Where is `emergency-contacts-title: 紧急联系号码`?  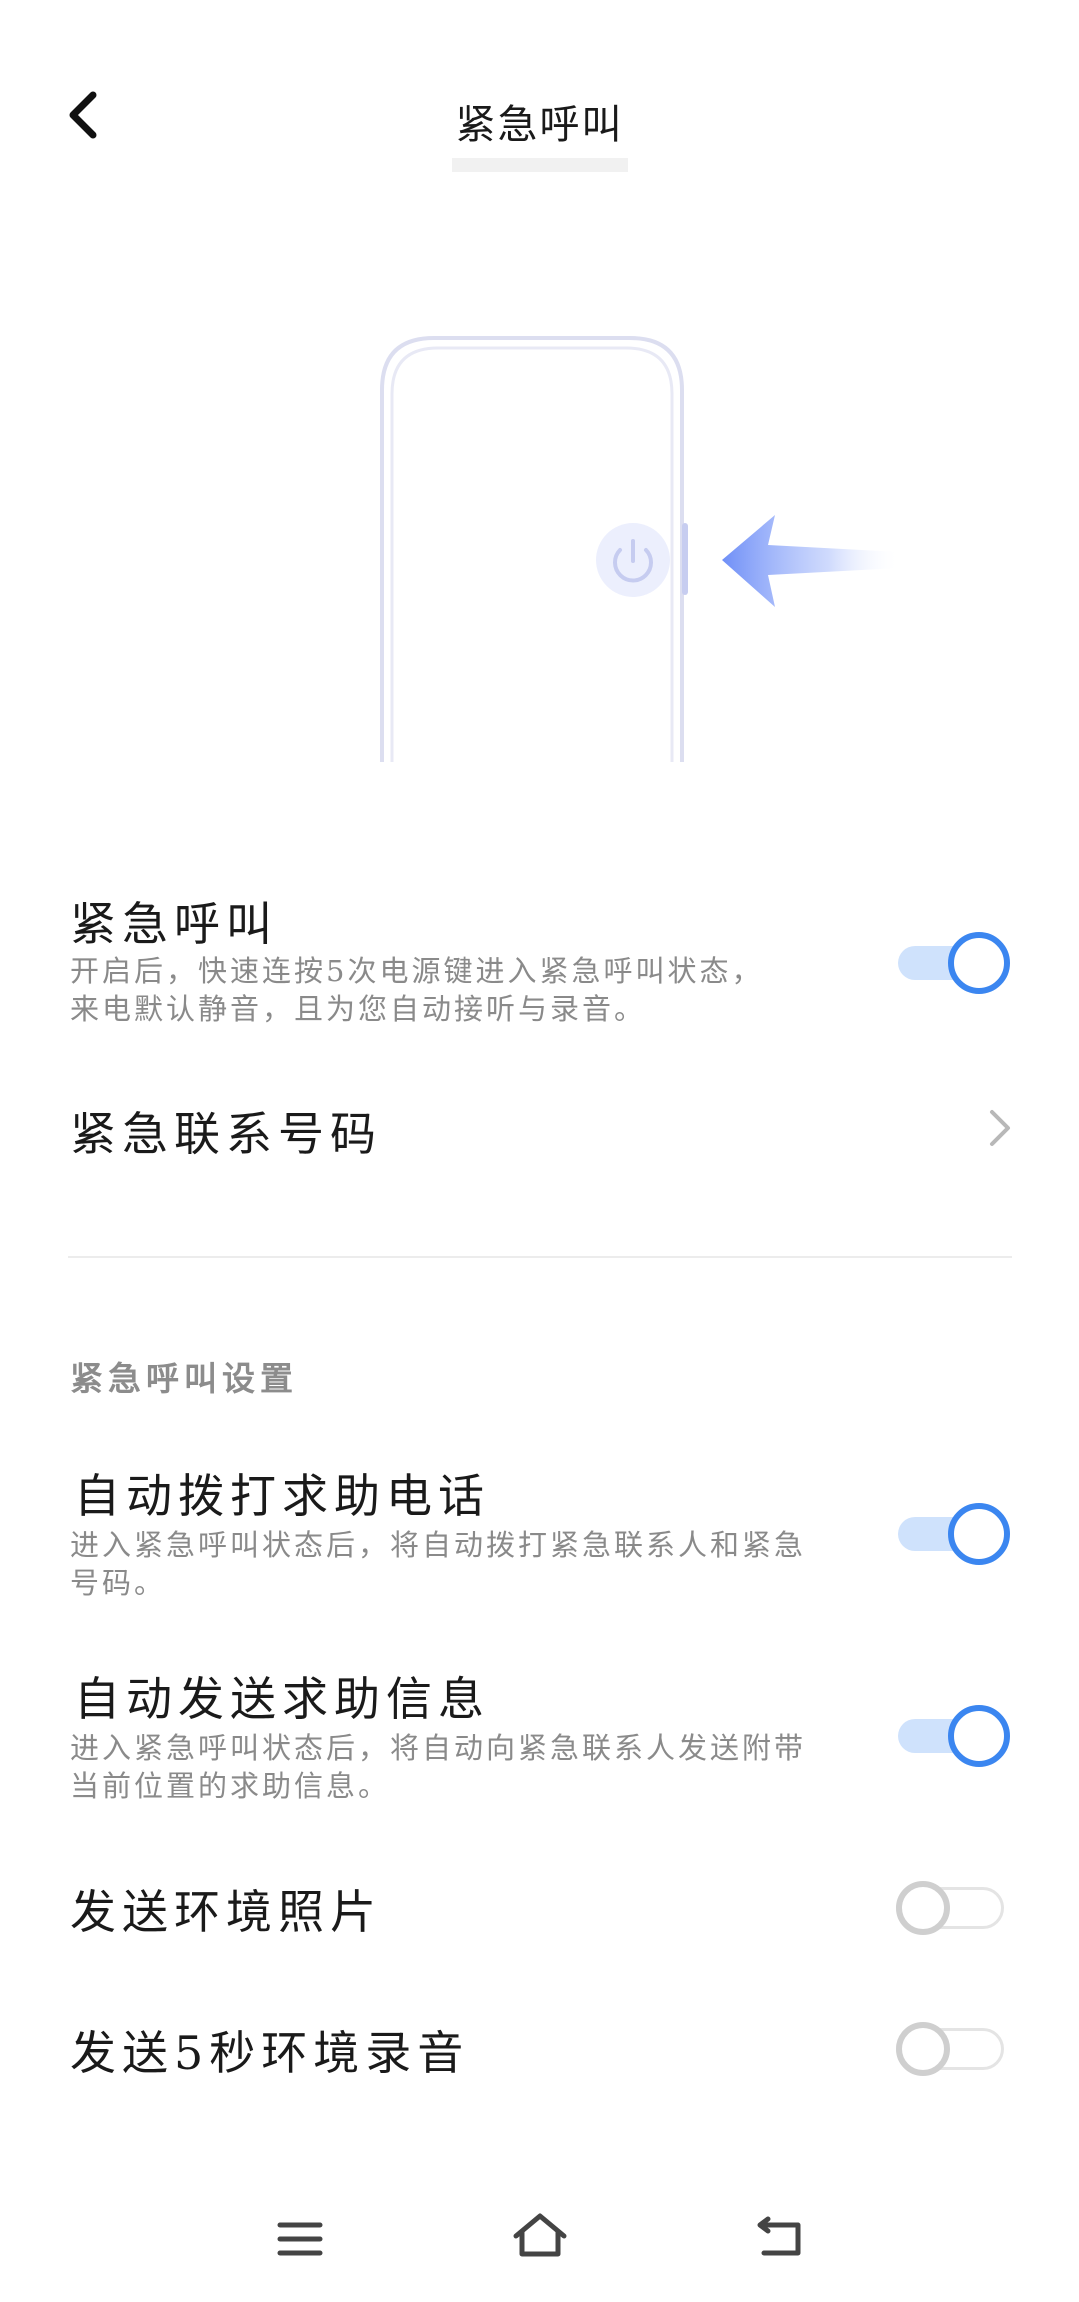
emergency-contacts-title: 紧急联系号码 is located at coordinates (226, 1134).